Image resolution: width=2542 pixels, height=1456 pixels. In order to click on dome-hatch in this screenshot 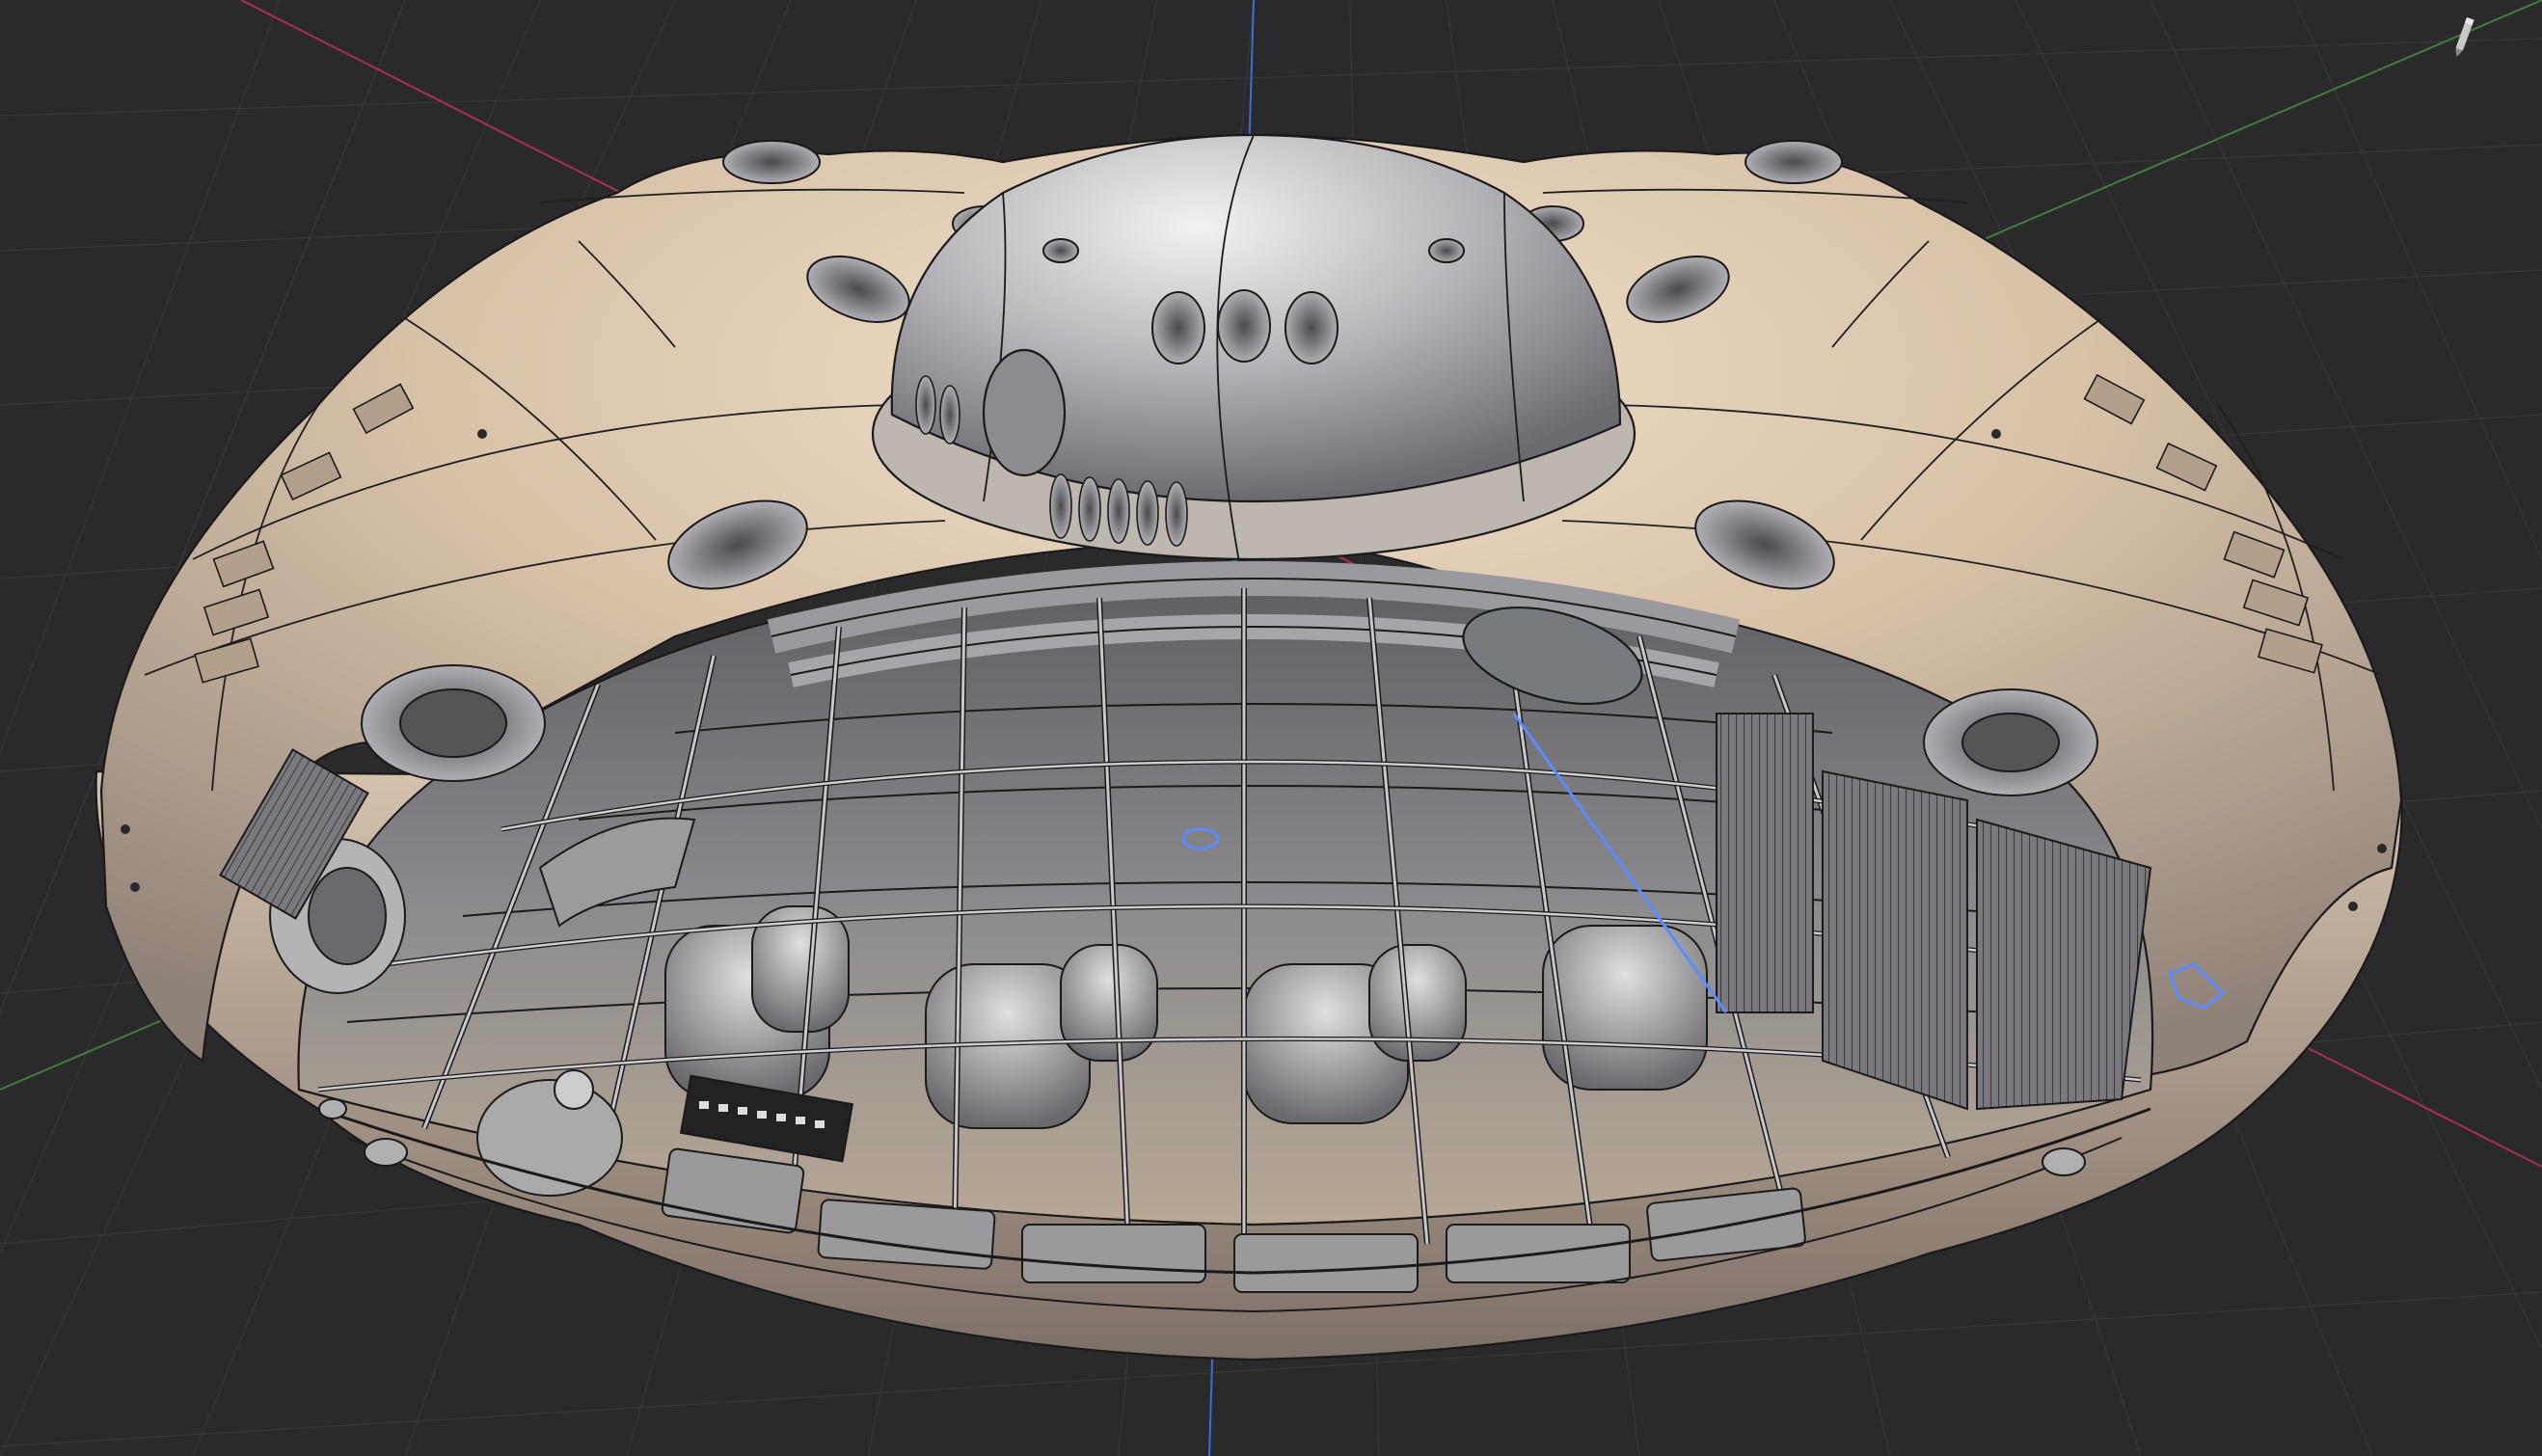, I will do `click(1024, 412)`.